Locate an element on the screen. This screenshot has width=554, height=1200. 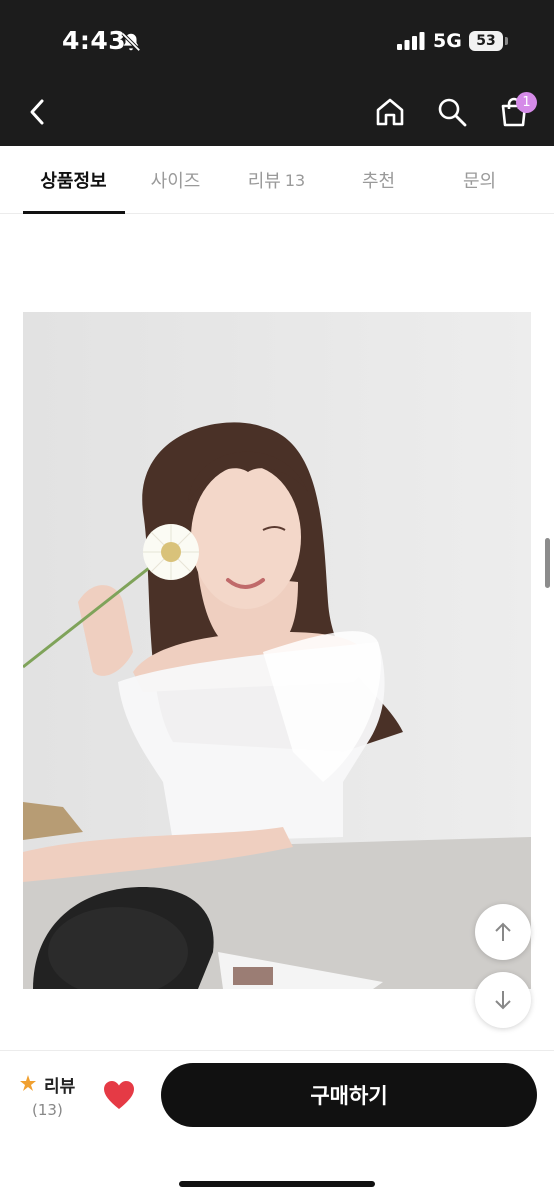
search-icon is located at coordinates (452, 112).